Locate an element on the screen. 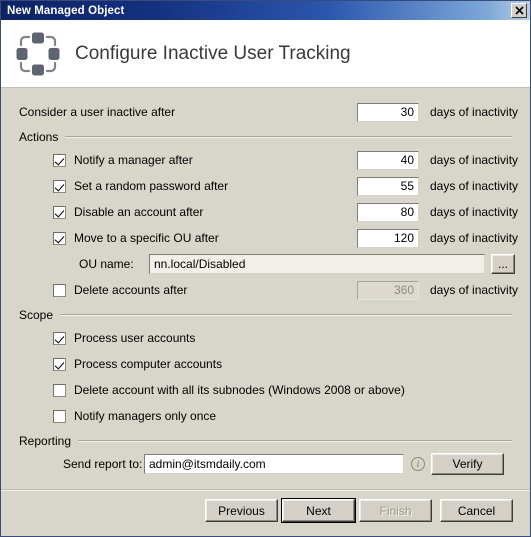 The image size is (531, 537). reporting-group-header: Reporting is located at coordinates (265, 441).